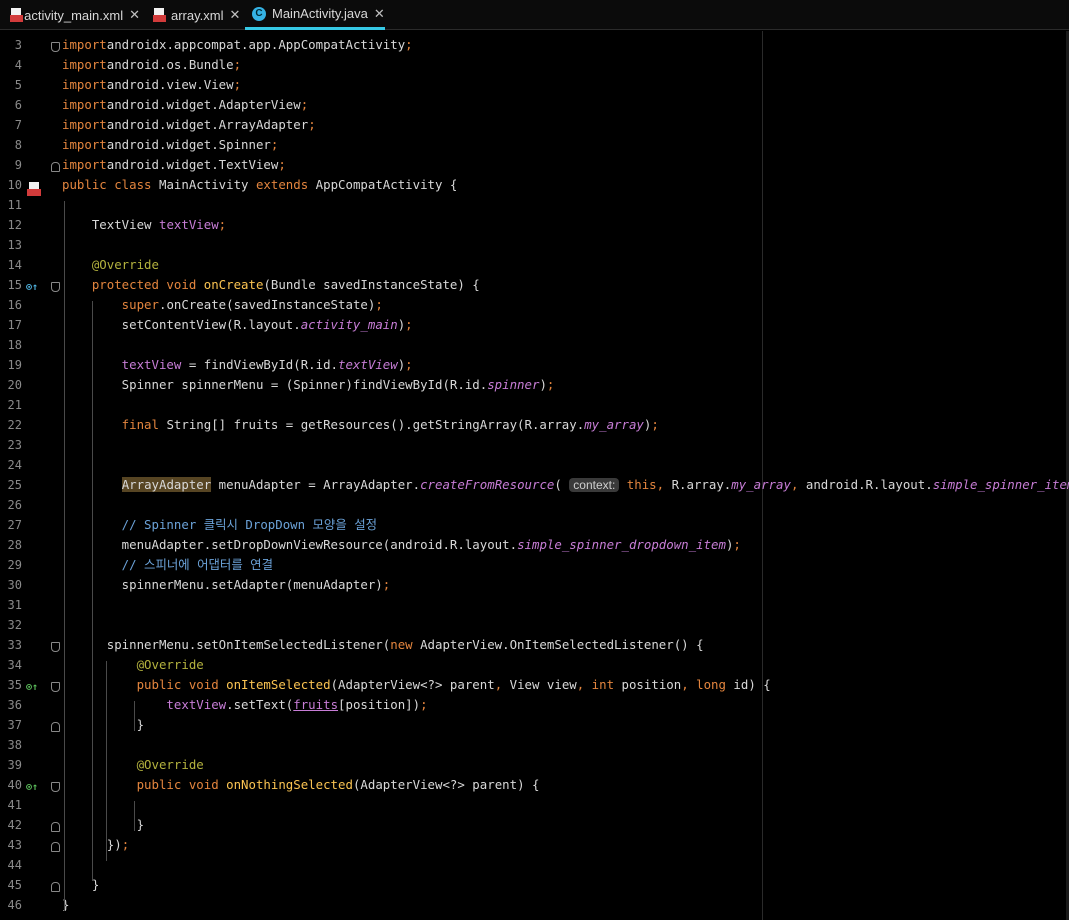 The width and height of the screenshot is (1069, 920). I want to click on line-number: 20, so click(14, 385).